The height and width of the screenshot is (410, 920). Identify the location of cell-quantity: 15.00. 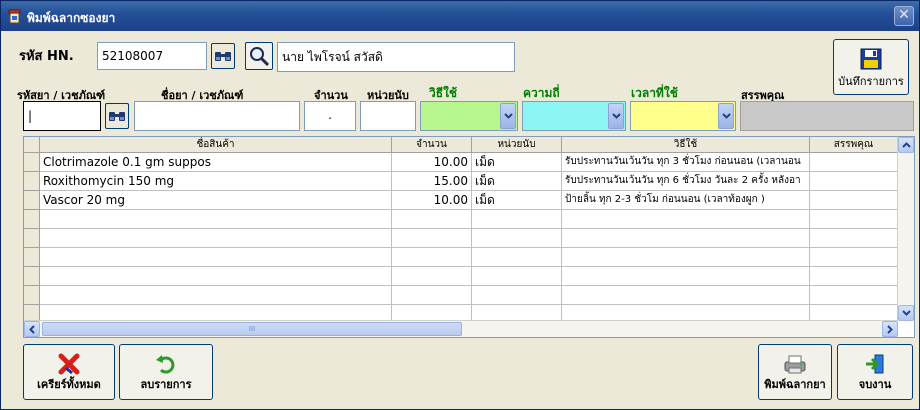
(432, 181).